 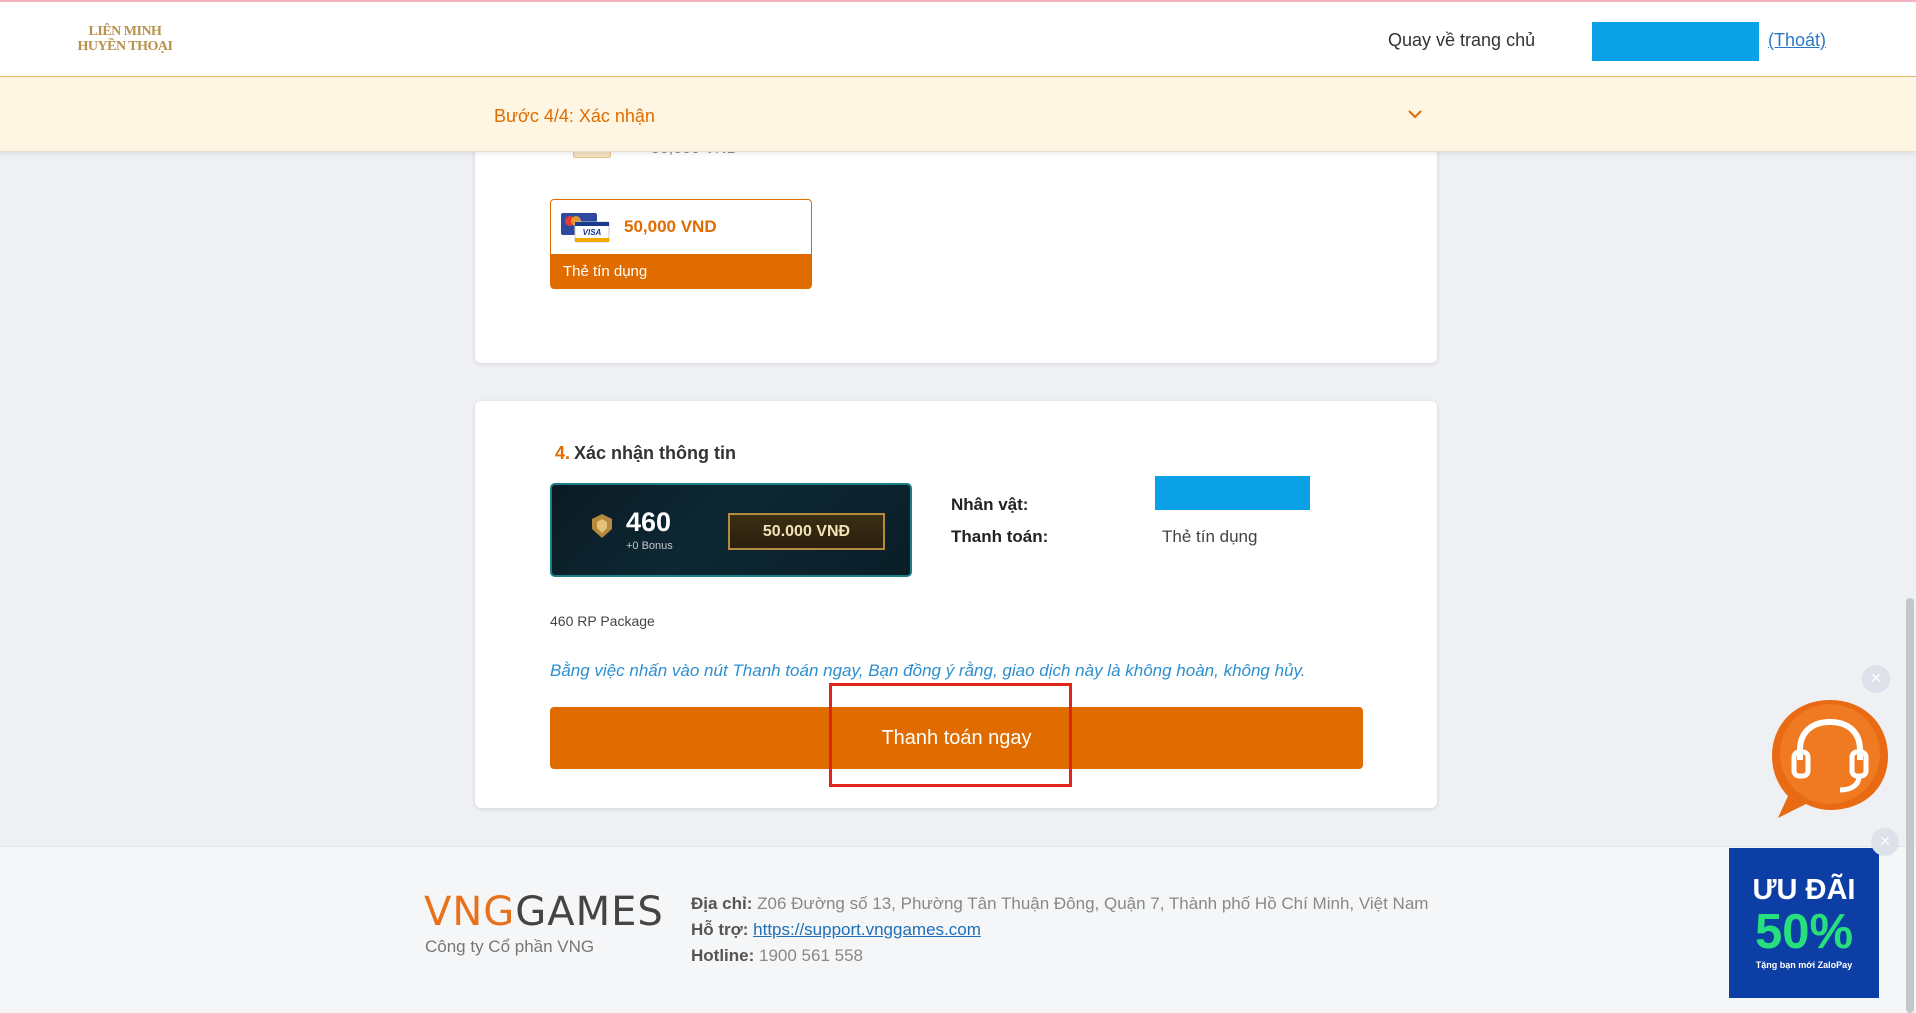 What do you see at coordinates (990, 504) in the screenshot?
I see `character-label: Nhân vật:` at bounding box center [990, 504].